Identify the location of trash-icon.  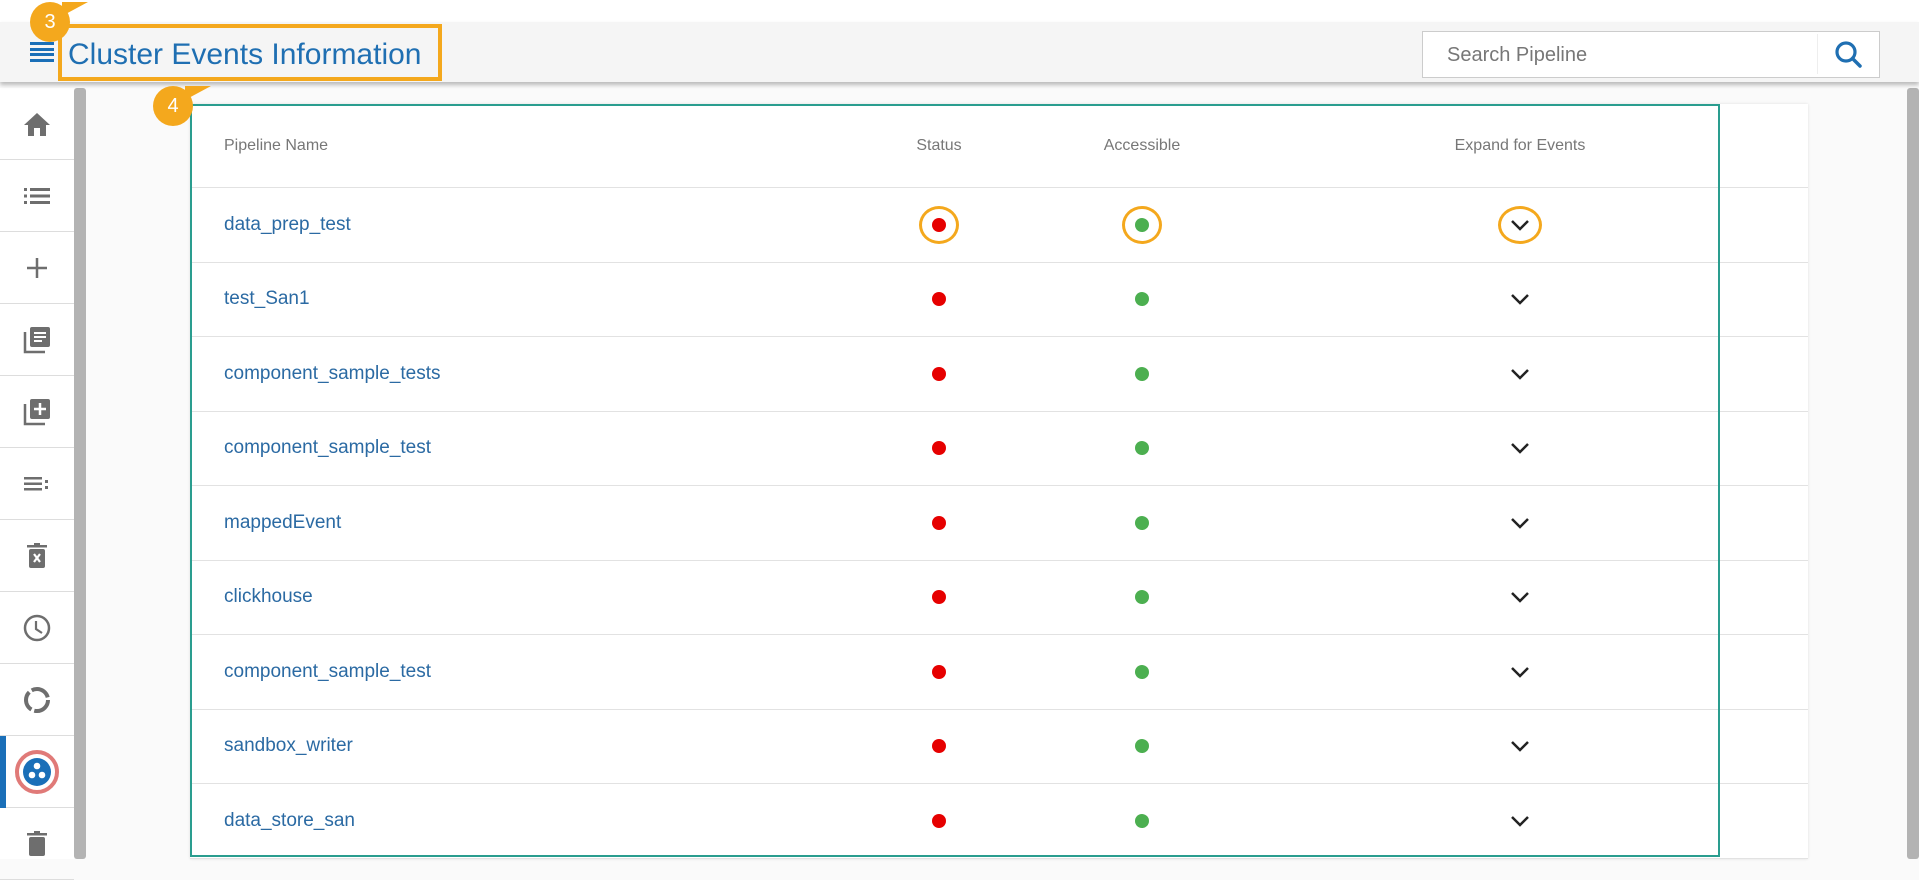
(37, 843).